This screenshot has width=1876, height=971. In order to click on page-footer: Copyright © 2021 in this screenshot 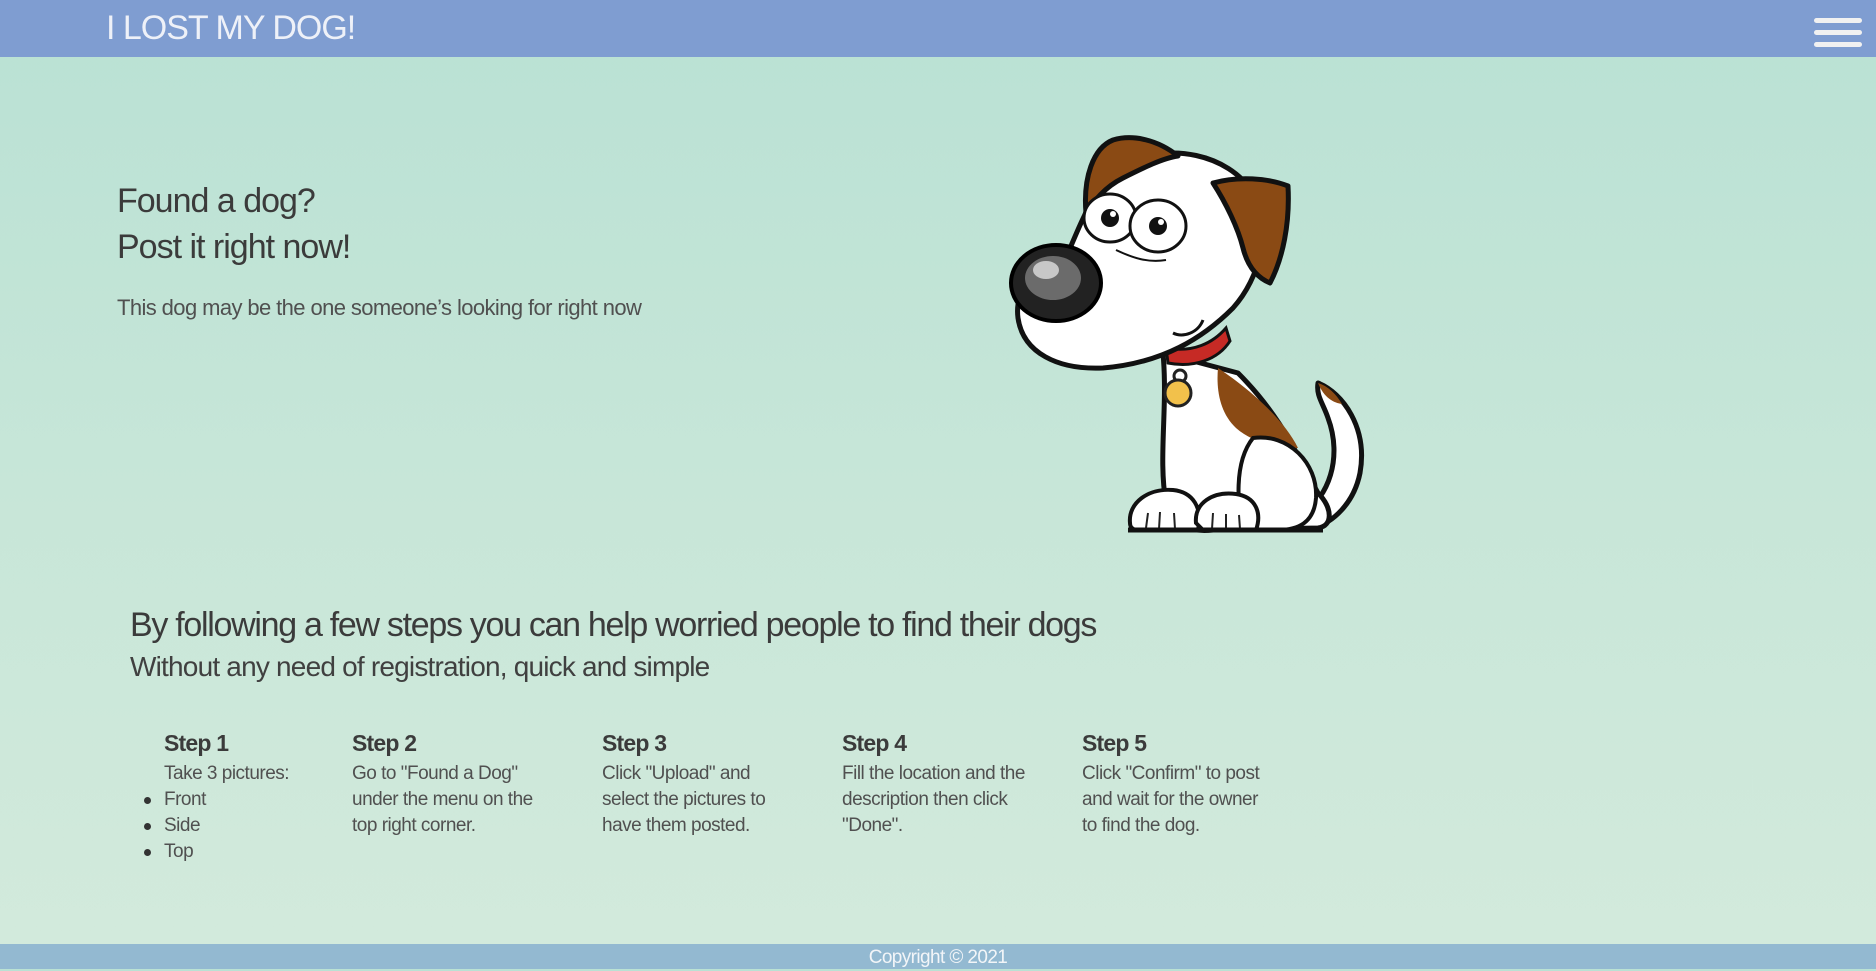, I will do `click(938, 956)`.